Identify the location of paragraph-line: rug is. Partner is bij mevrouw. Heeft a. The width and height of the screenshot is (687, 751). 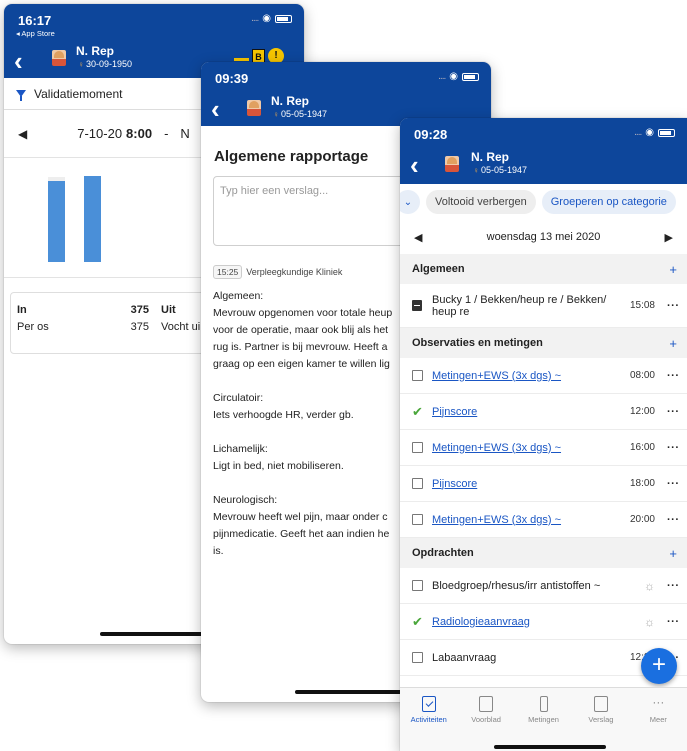
(300, 347).